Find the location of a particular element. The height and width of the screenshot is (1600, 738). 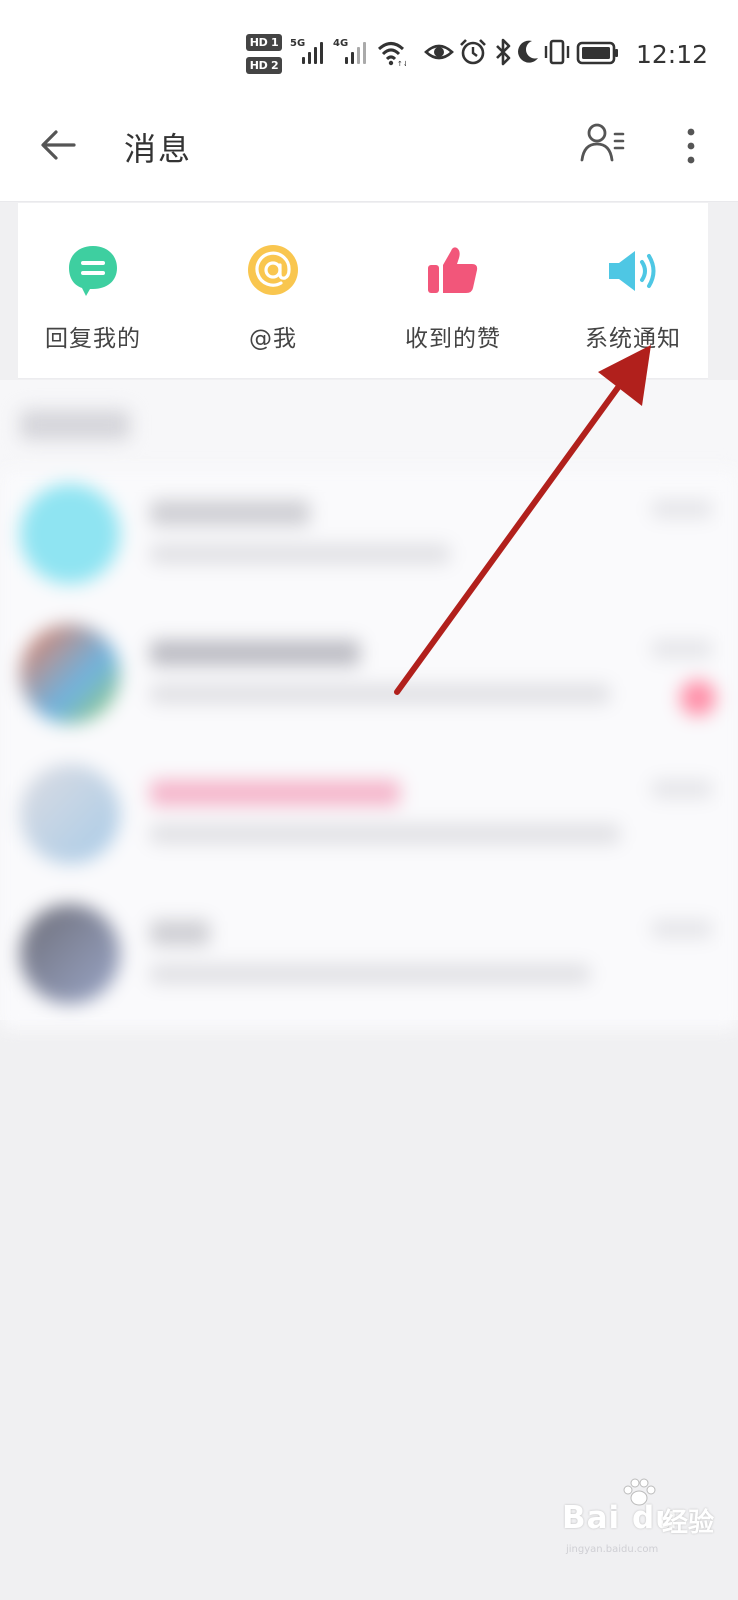

shortcut-label-reply: 回复我的 is located at coordinates (93, 339).